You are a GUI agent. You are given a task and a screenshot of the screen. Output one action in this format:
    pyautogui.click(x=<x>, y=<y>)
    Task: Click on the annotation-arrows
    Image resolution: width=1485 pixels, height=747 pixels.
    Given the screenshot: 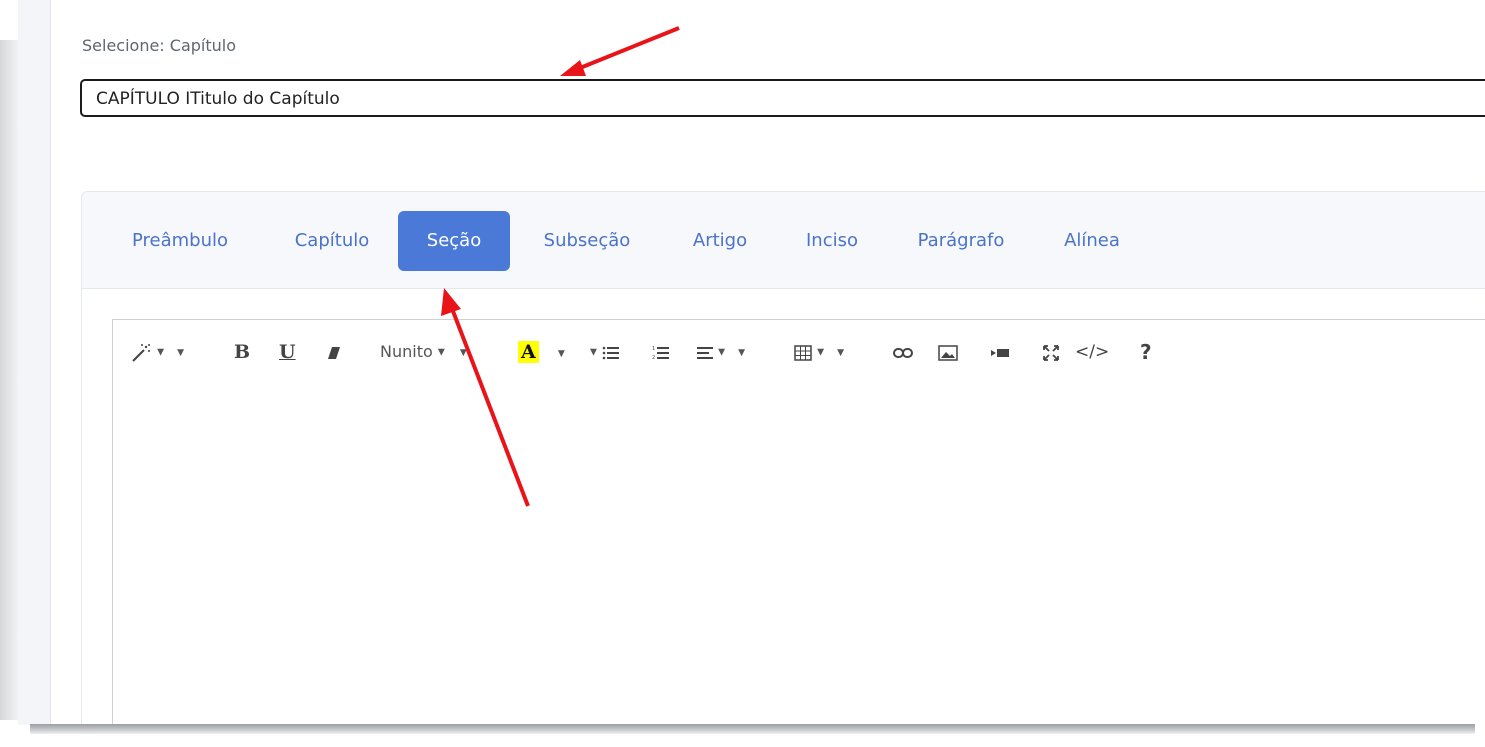 What is the action you would take?
    pyautogui.click(x=560, y=266)
    